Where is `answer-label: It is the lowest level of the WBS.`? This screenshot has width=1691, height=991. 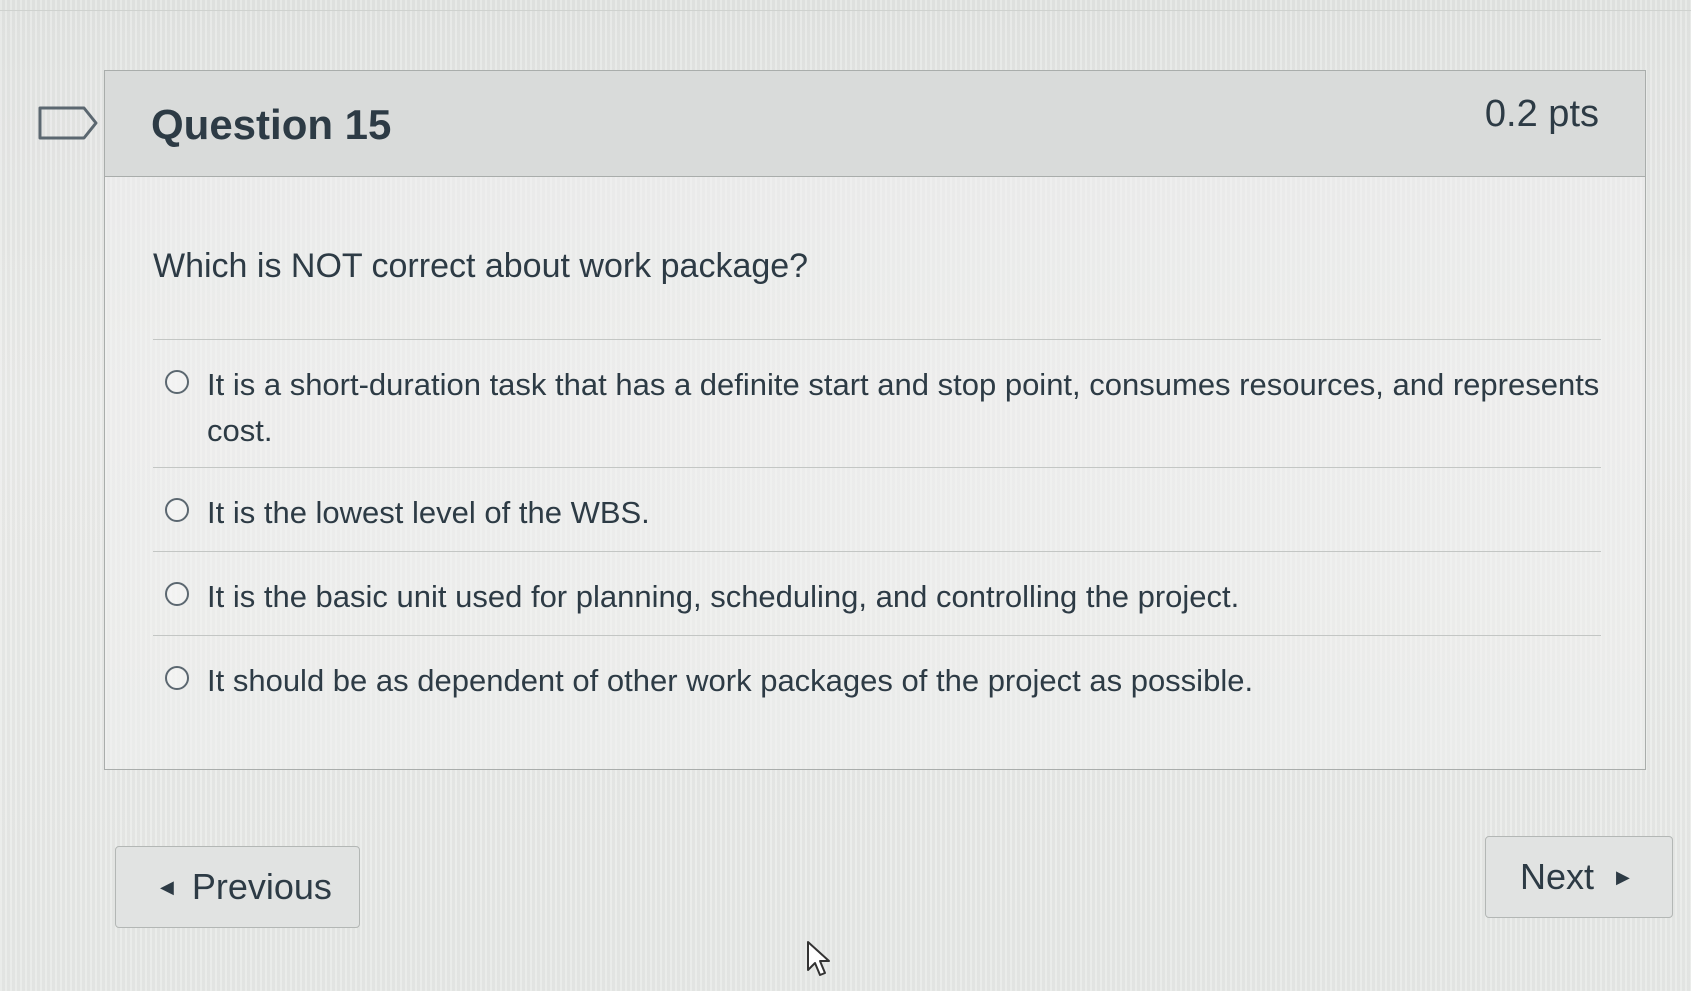
answer-label: It is the lowest level of the WBS. is located at coordinates (428, 513).